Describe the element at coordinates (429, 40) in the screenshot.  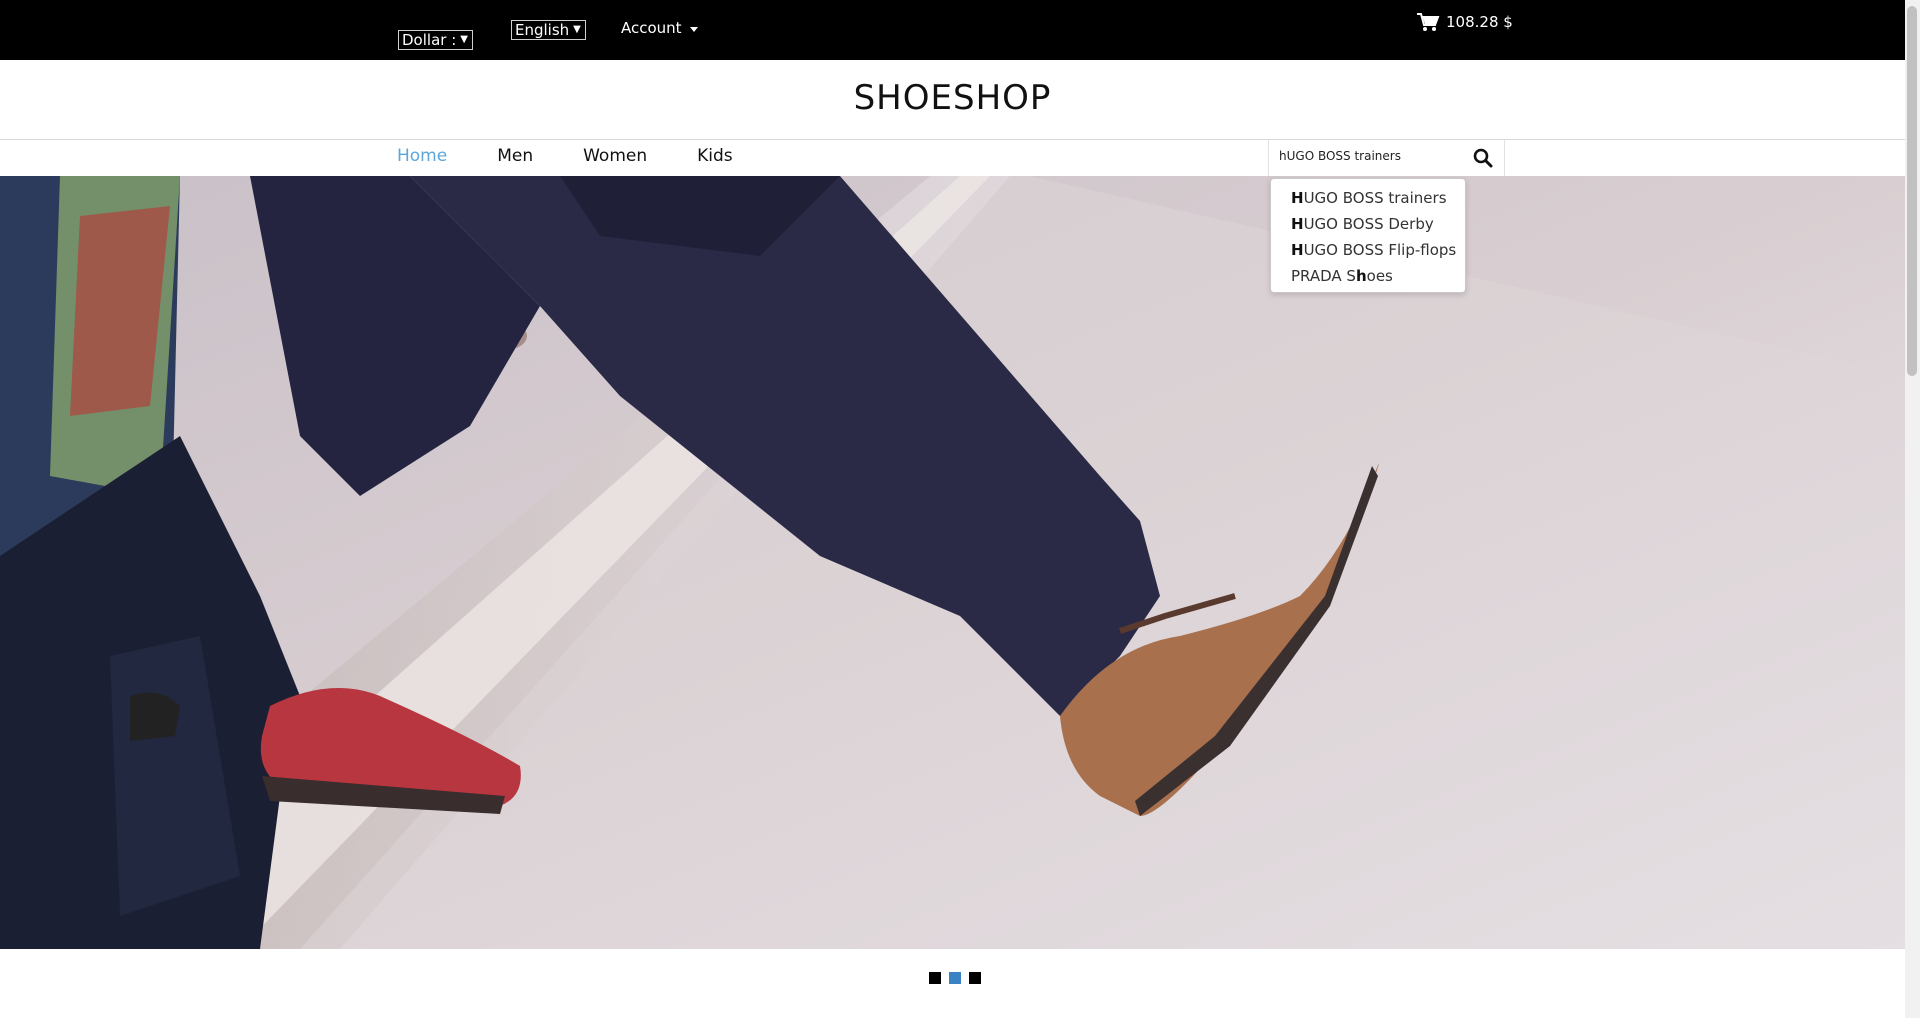
I see `currency-value: Dollar :` at that location.